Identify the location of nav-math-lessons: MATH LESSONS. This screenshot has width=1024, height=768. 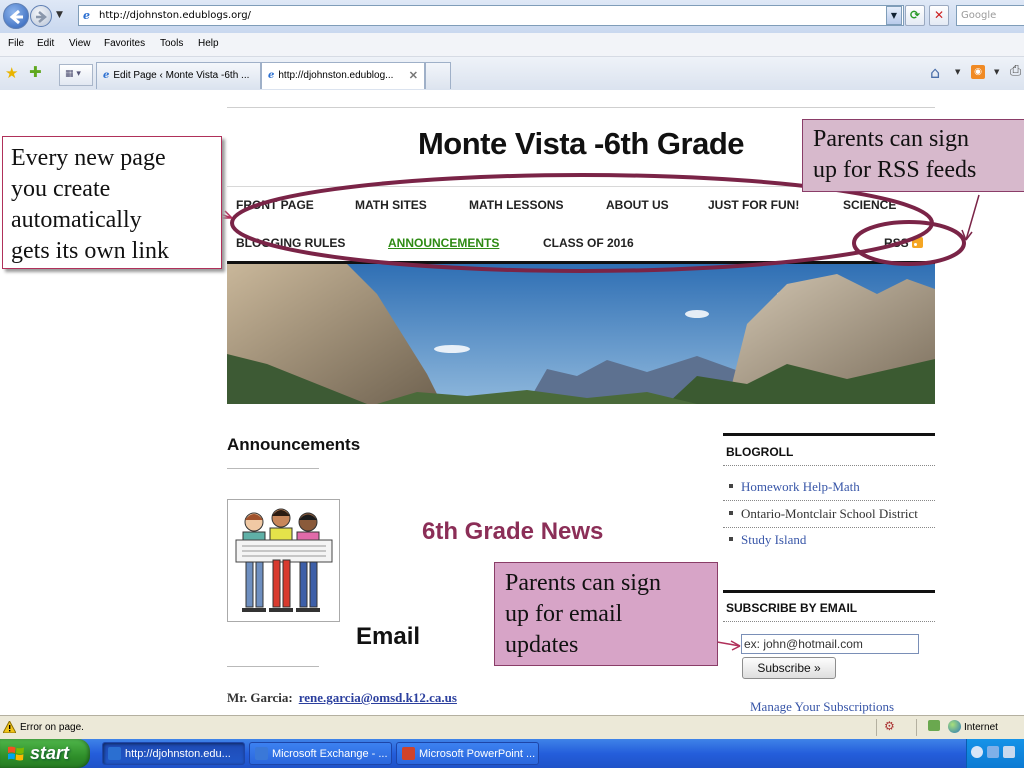
(516, 205).